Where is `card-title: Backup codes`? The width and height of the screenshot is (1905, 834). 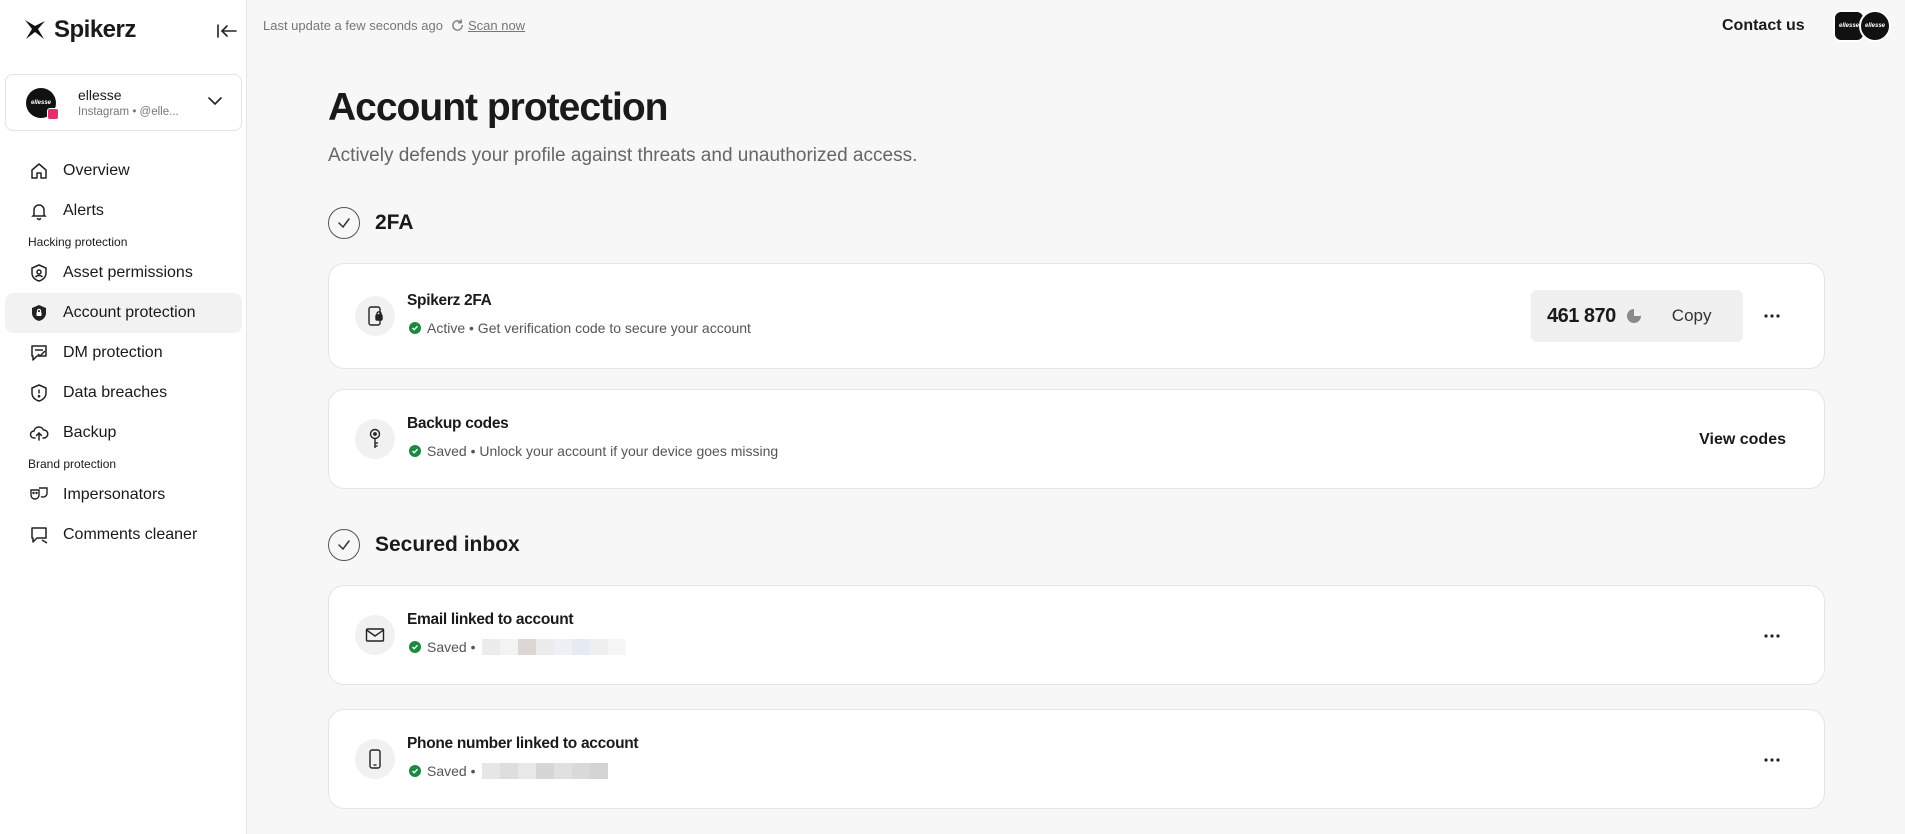
card-title: Backup codes is located at coordinates (458, 423).